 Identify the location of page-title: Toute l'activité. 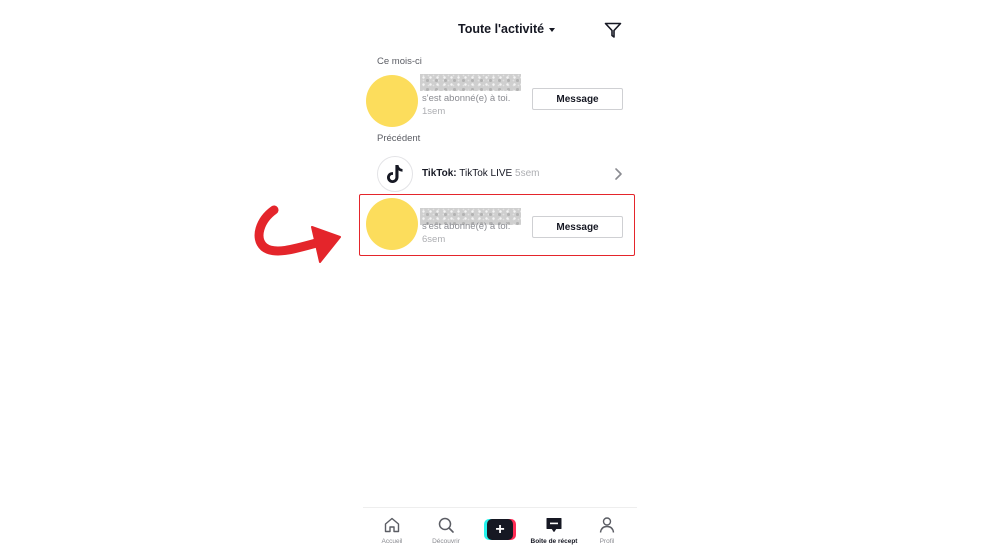
(501, 29).